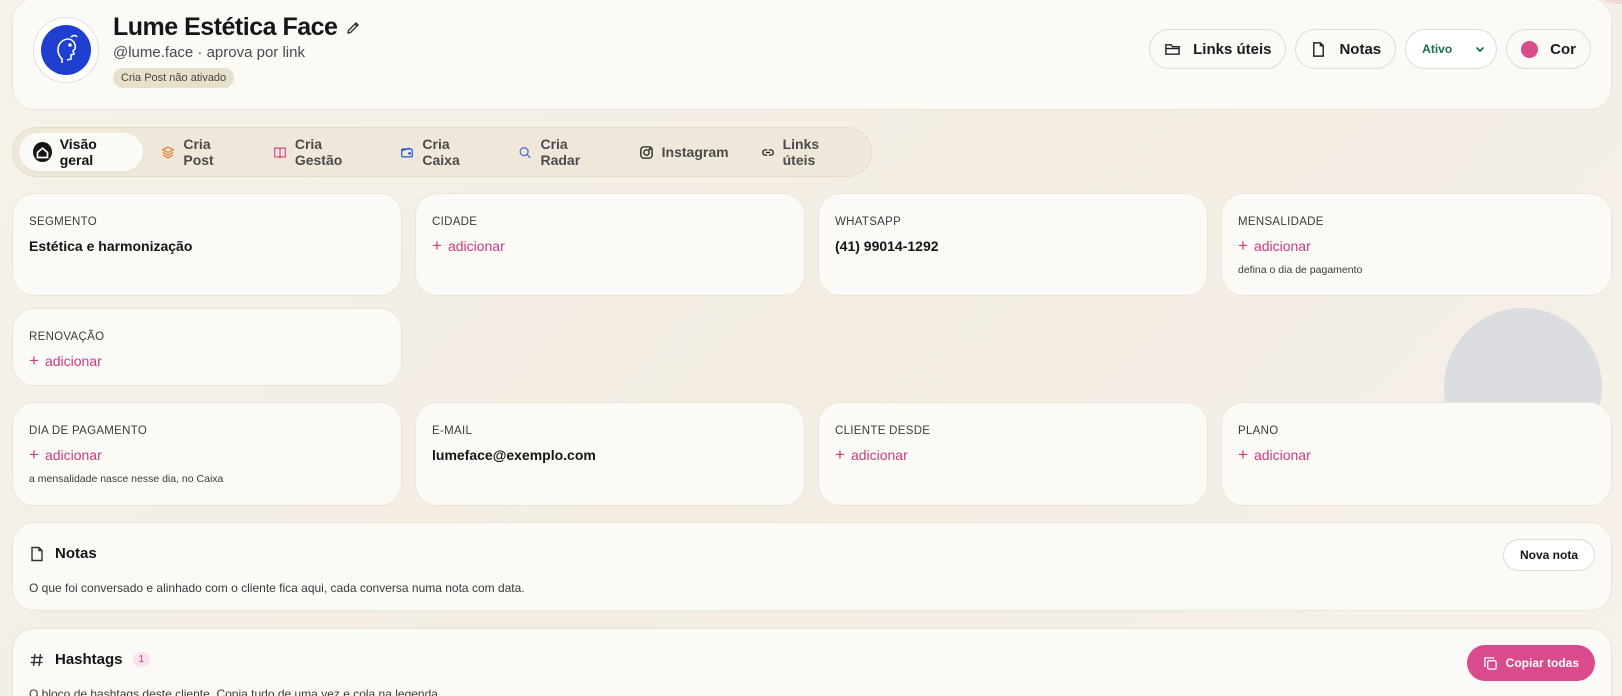 Image resolution: width=1622 pixels, height=696 pixels. Describe the element at coordinates (1530, 663) in the screenshot. I see `copy-all-button: Copiar todas` at that location.